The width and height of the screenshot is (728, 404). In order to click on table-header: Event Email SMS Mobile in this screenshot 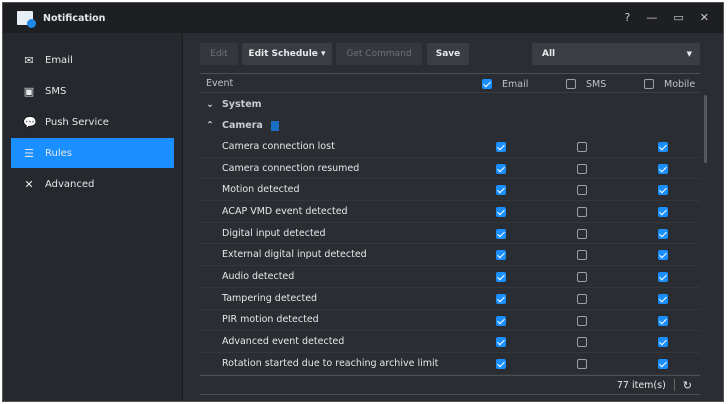, I will do `click(450, 83)`.